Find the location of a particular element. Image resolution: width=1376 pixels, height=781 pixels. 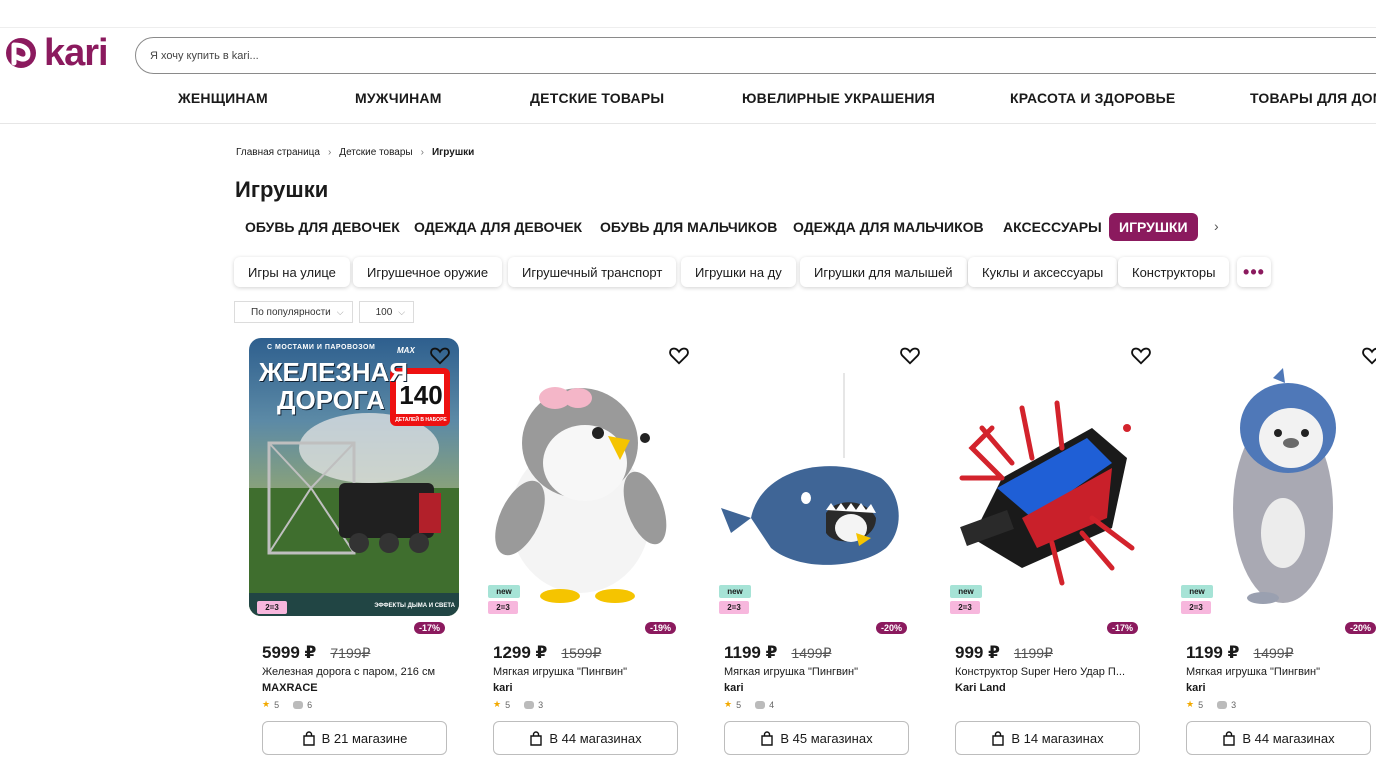

chip-dolls: Куклы и аксессуары is located at coordinates (1043, 272).